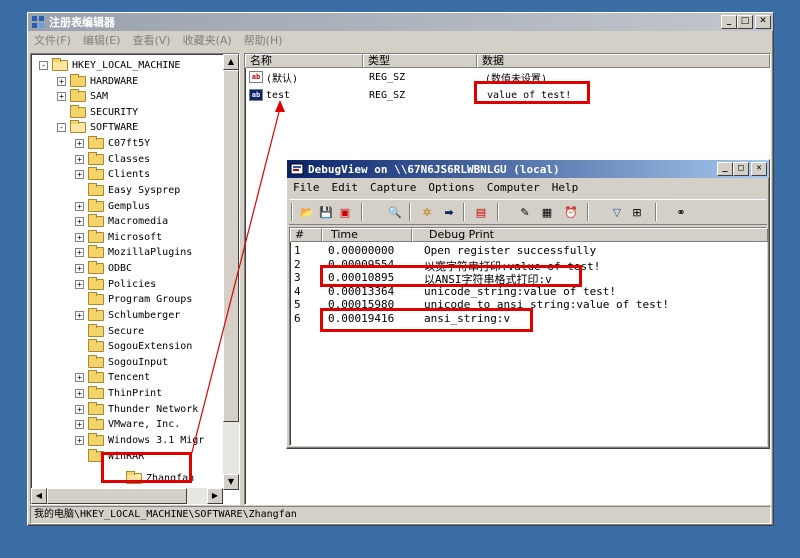 This screenshot has height=558, width=800. Describe the element at coordinates (307, 212) in the screenshot. I see `open-icon: 📂` at that location.